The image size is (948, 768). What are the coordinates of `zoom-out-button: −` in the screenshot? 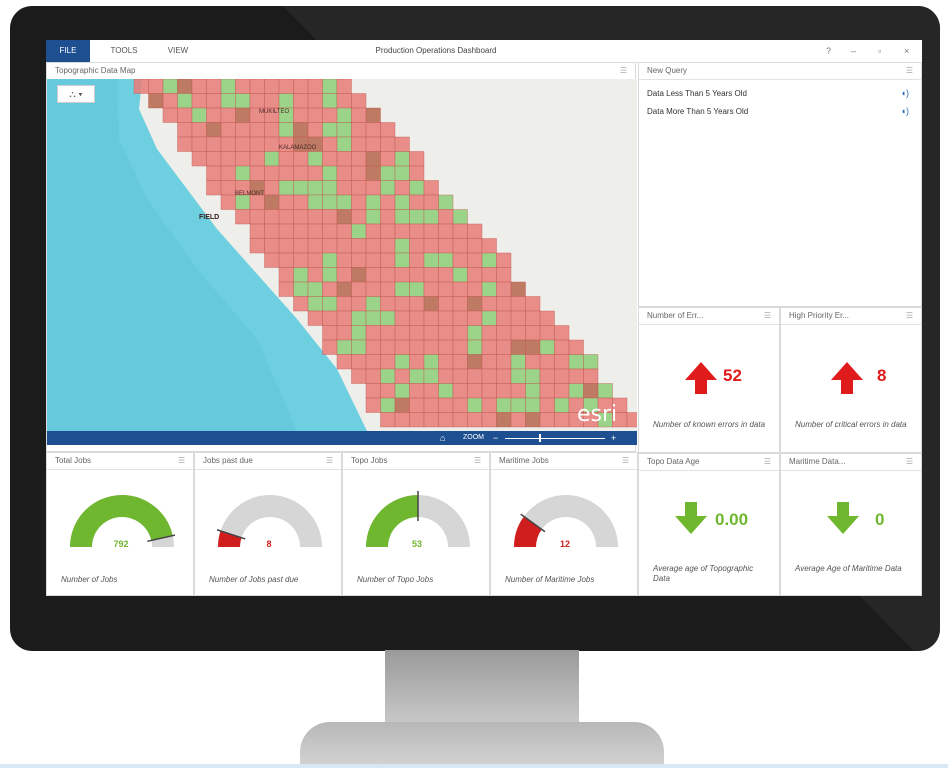 It's located at (495, 438).